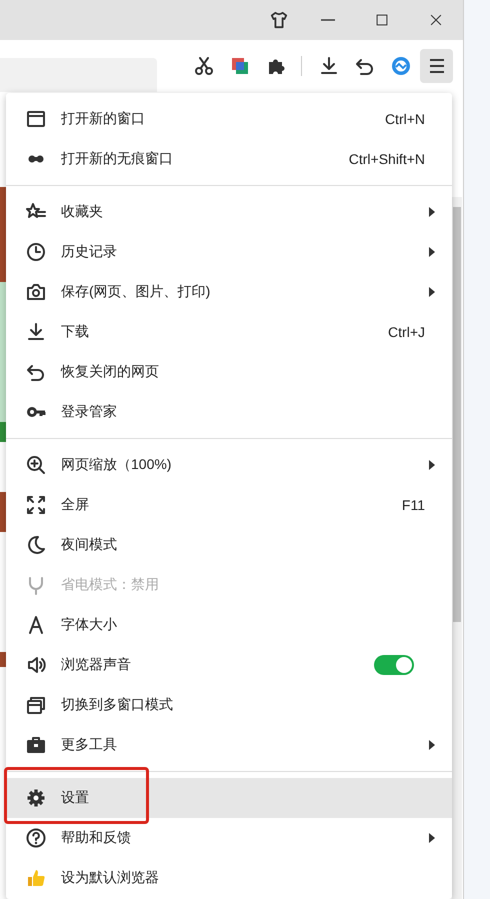  I want to click on menu-item-label: 省电模式：禁用, so click(110, 585).